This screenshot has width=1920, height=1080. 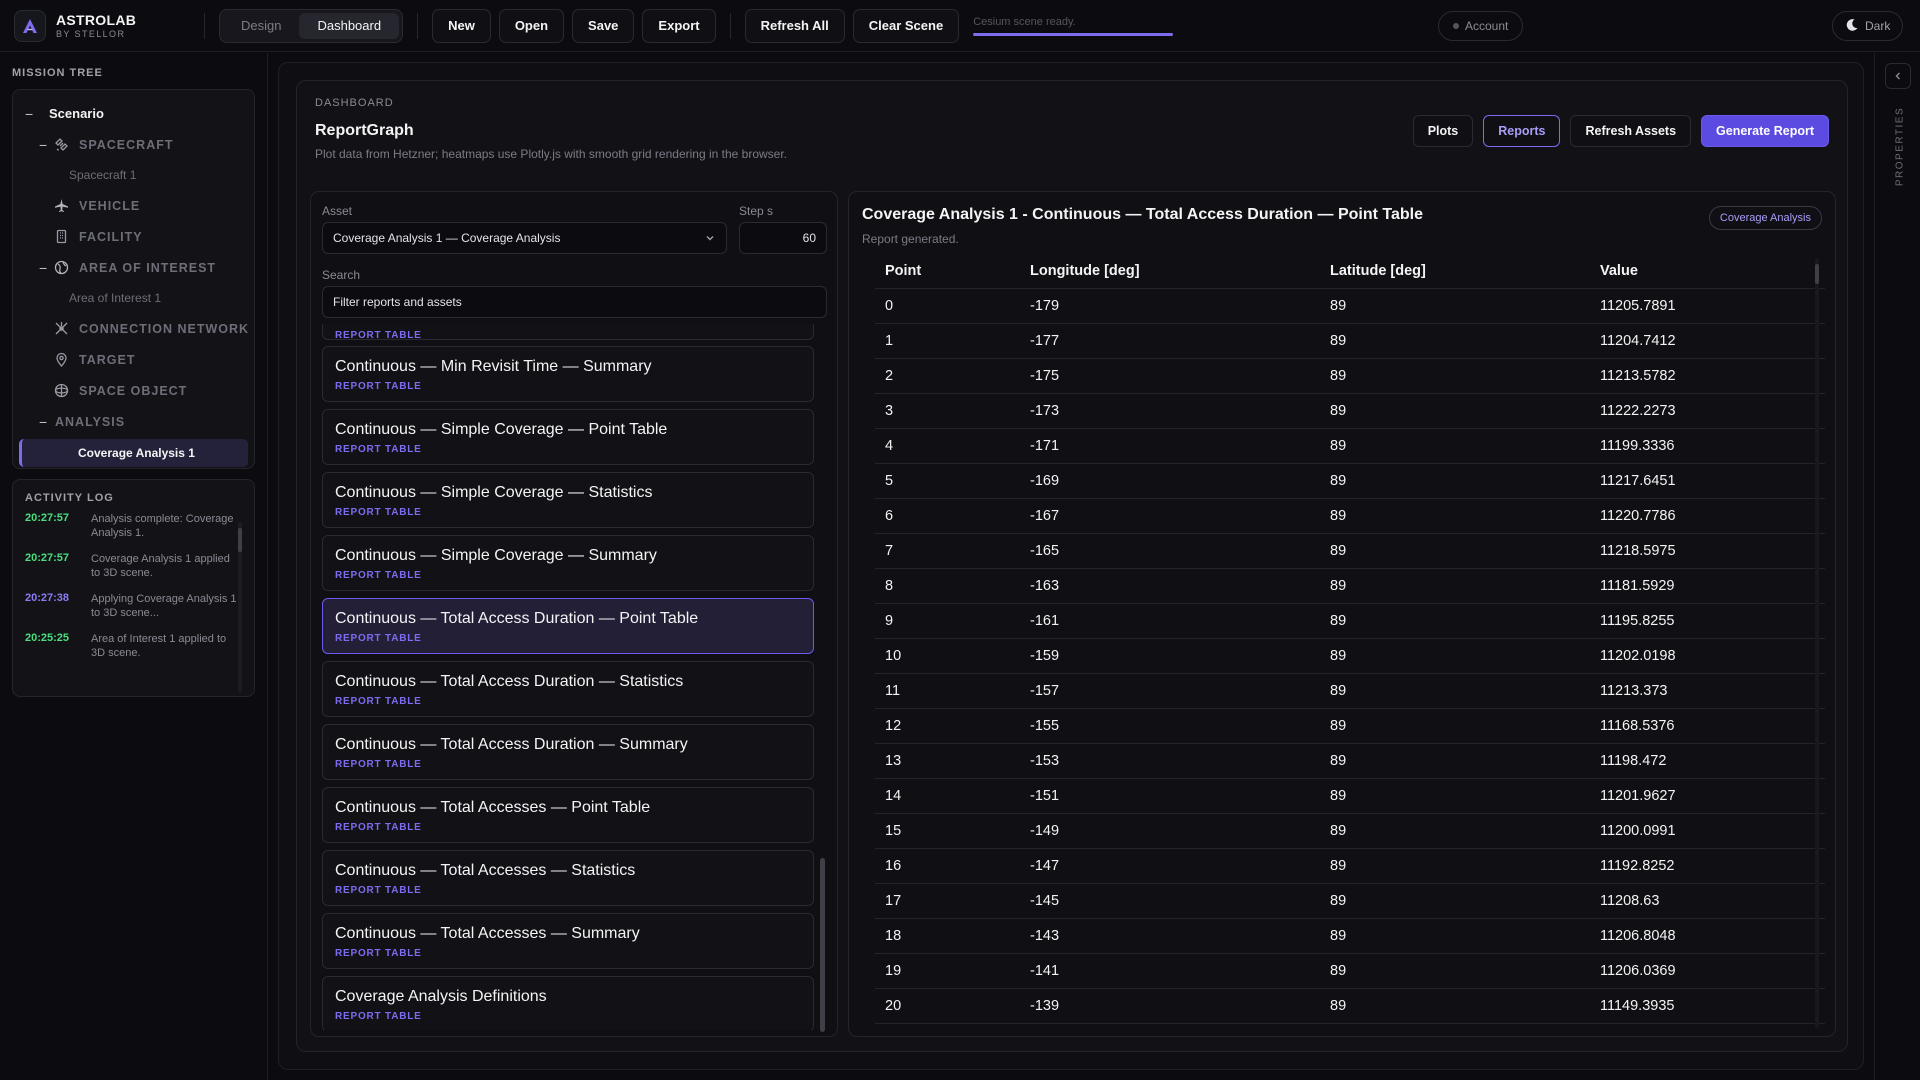 What do you see at coordinates (461, 25) in the screenshot?
I see `new-button: New` at bounding box center [461, 25].